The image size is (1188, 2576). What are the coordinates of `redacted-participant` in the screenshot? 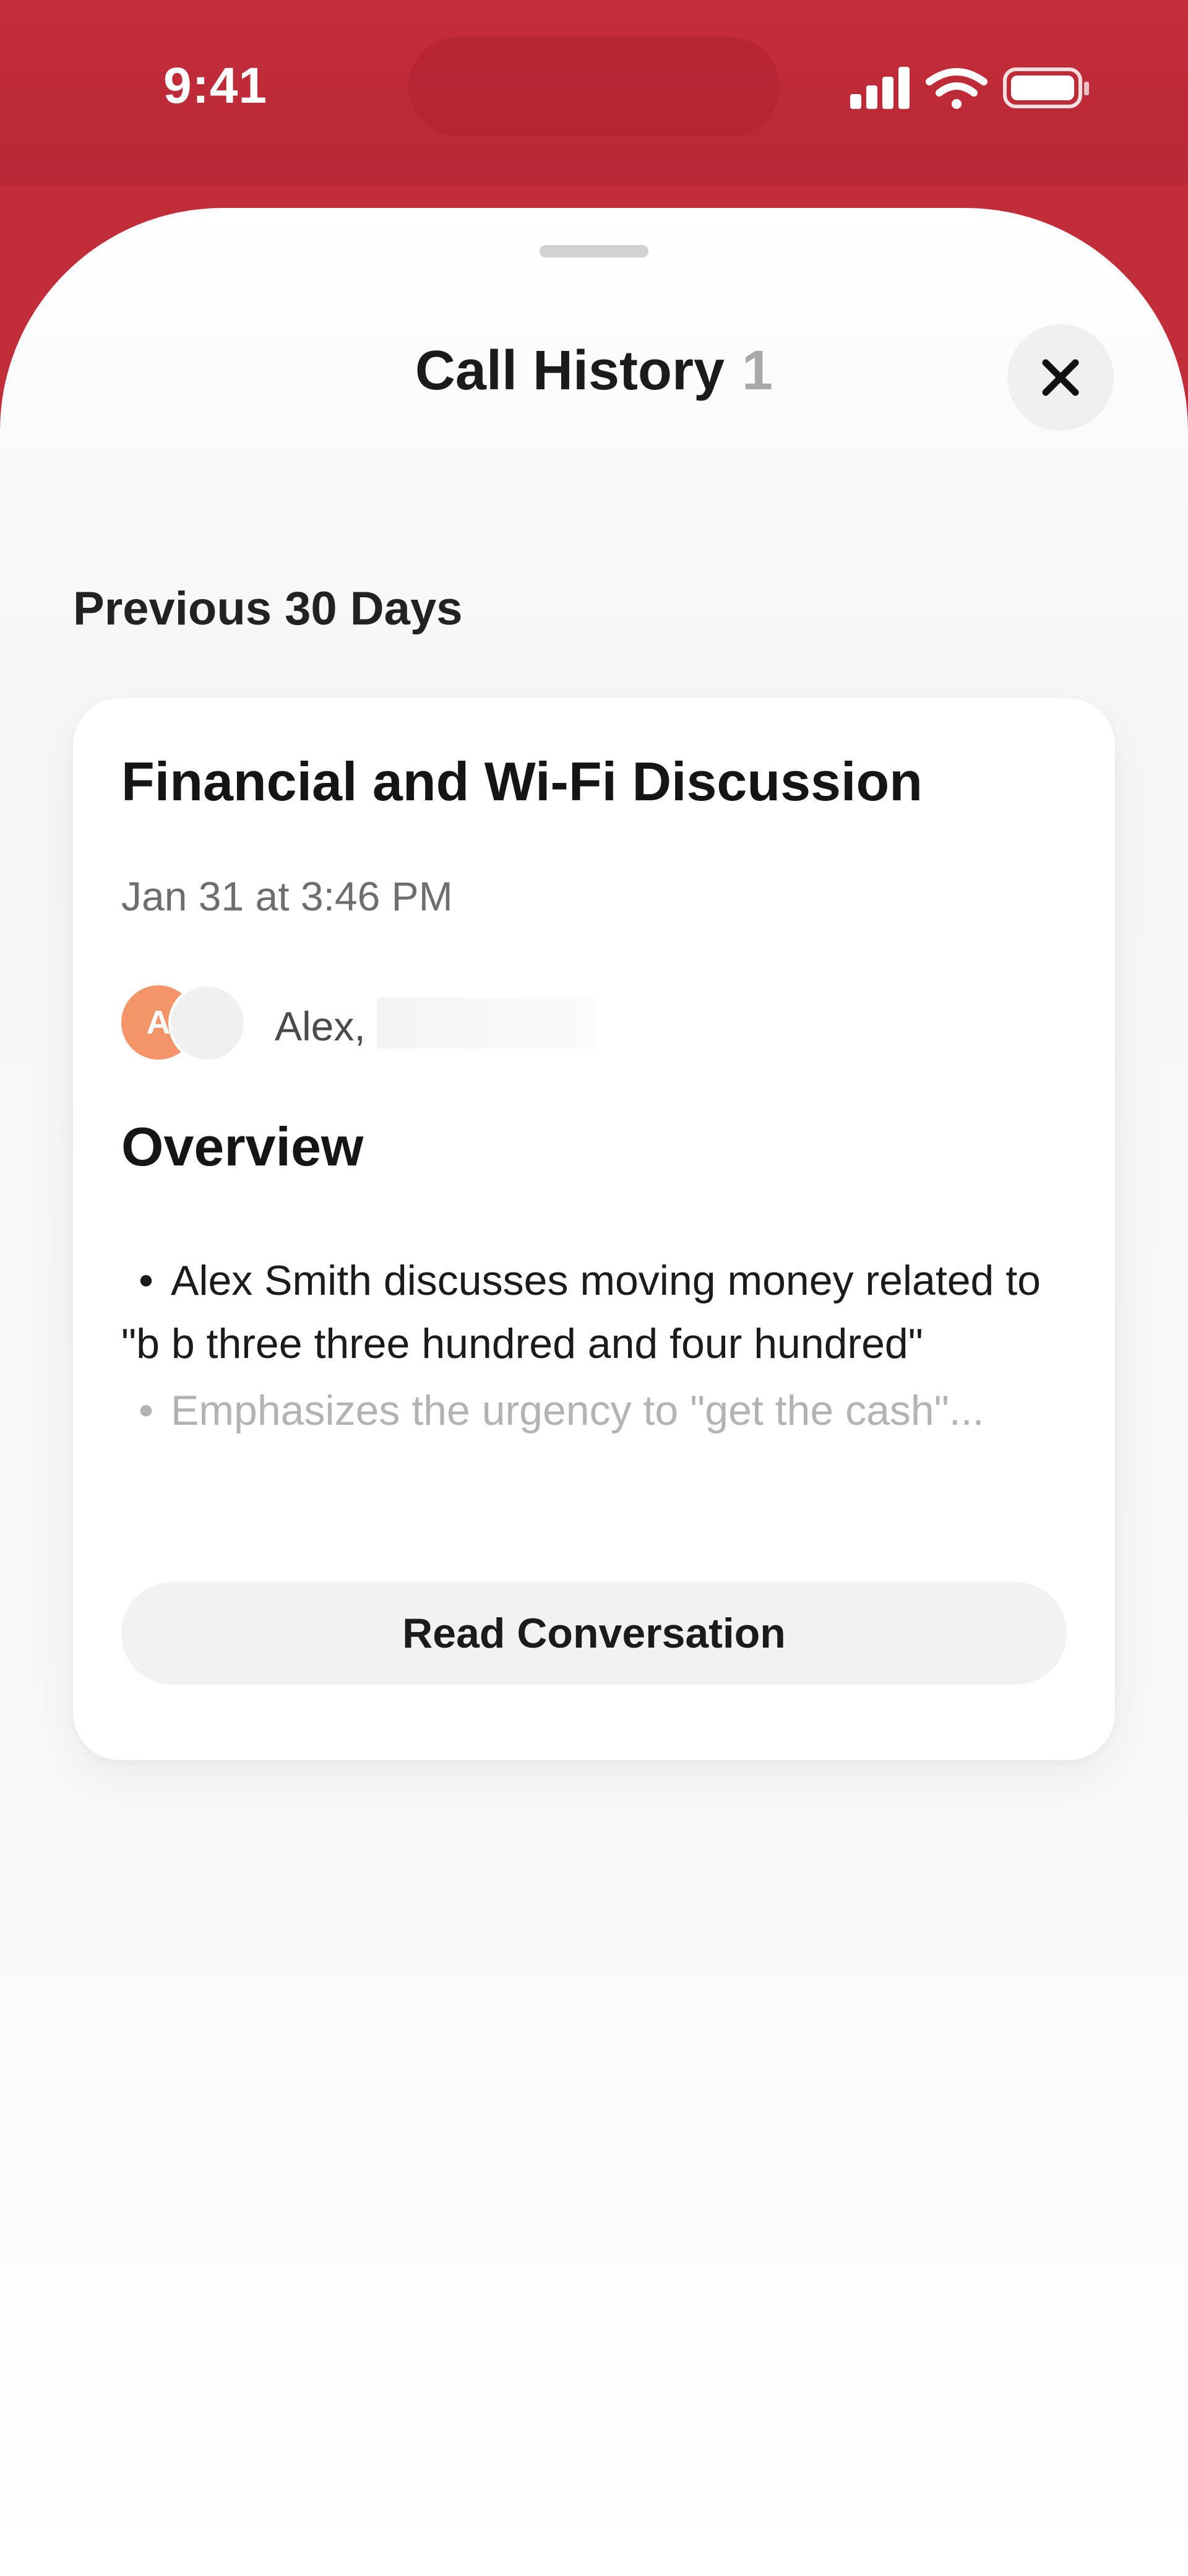 It's located at (486, 1023).